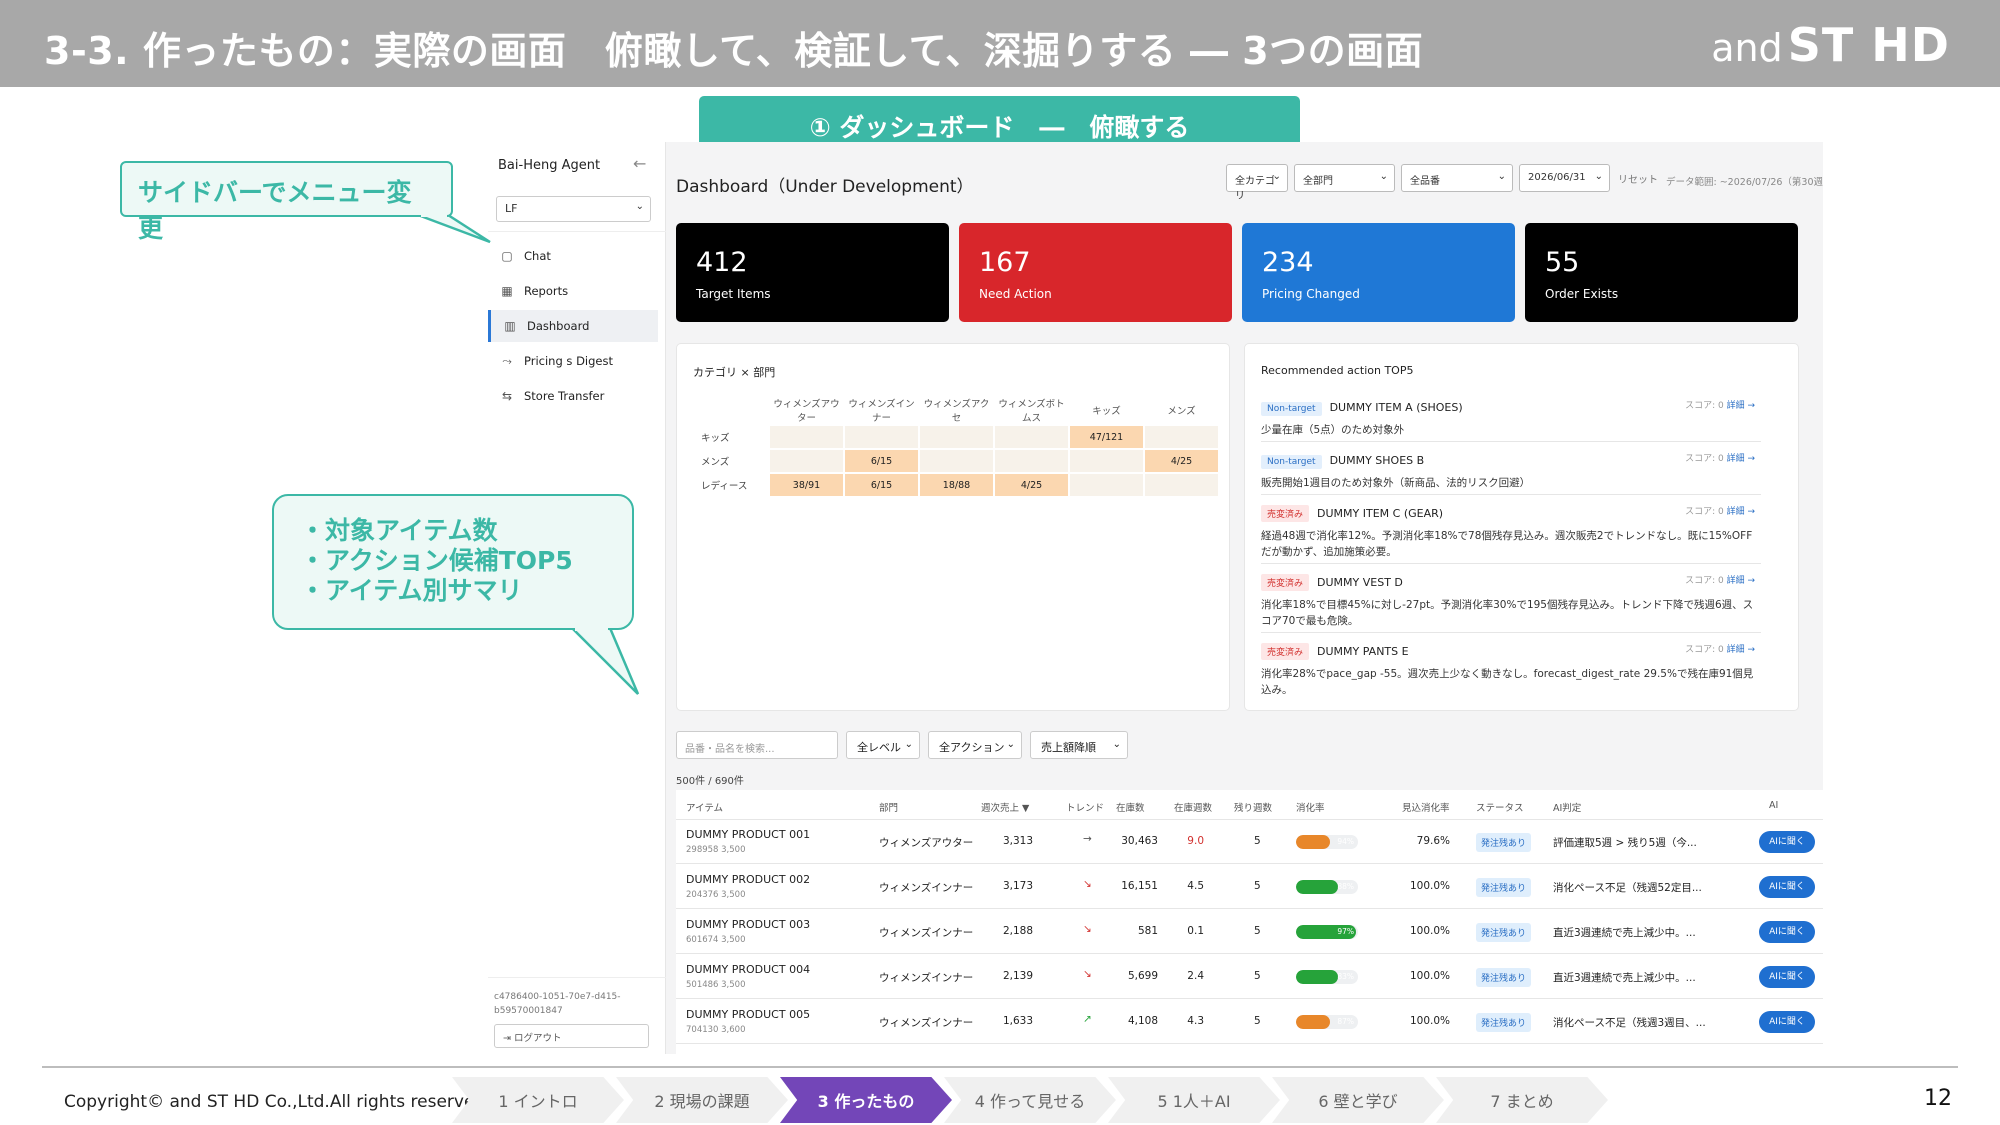  What do you see at coordinates (538, 1100) in the screenshot?
I see `step-1: 1 イントロ` at bounding box center [538, 1100].